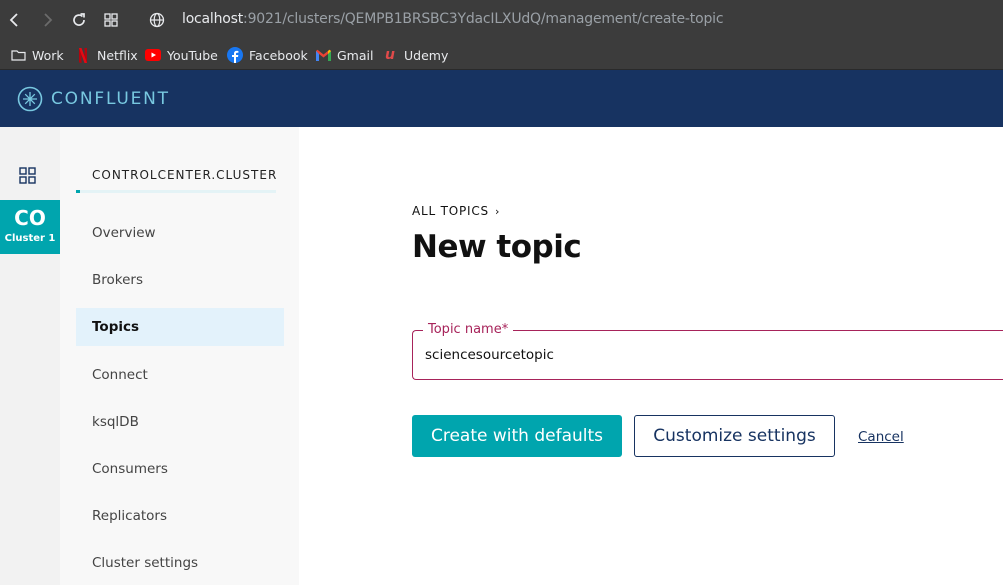  I want to click on confluent-logo: CONFLUENT, so click(93, 99).